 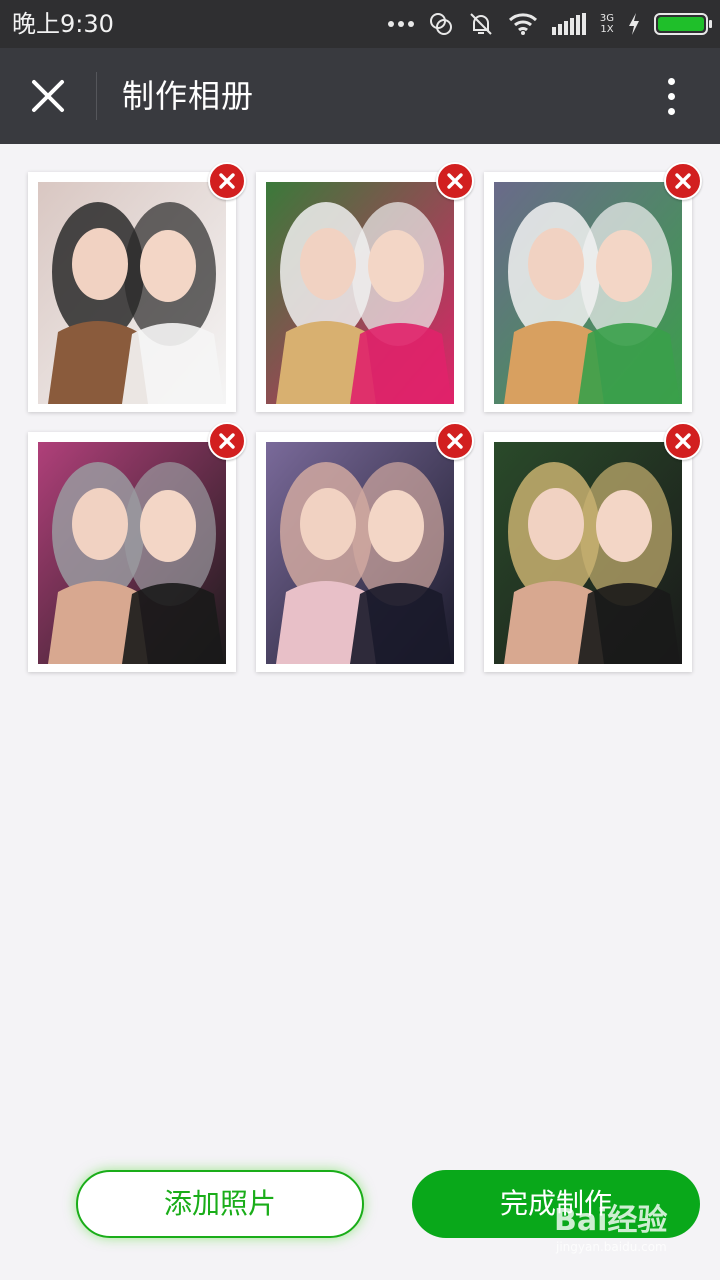 What do you see at coordinates (188, 96) in the screenshot?
I see `page-title: 制作相册` at bounding box center [188, 96].